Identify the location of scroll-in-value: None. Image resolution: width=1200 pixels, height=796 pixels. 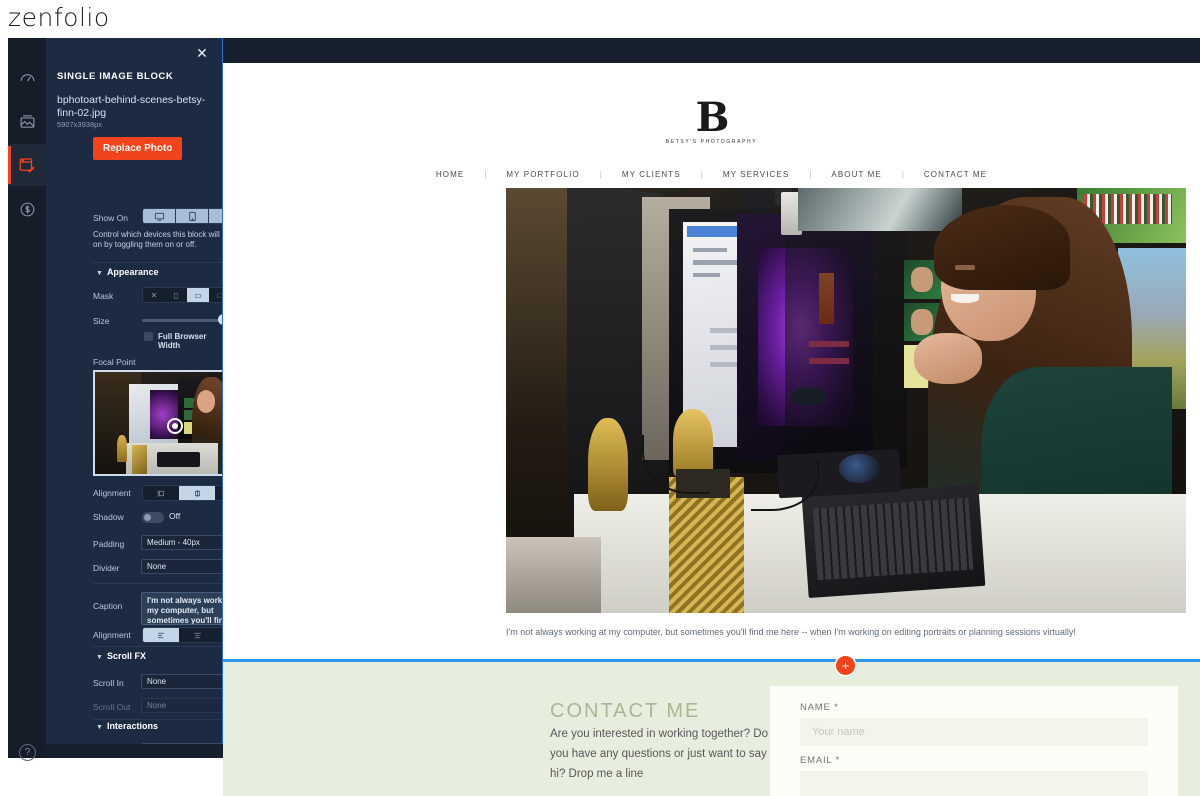
(157, 681).